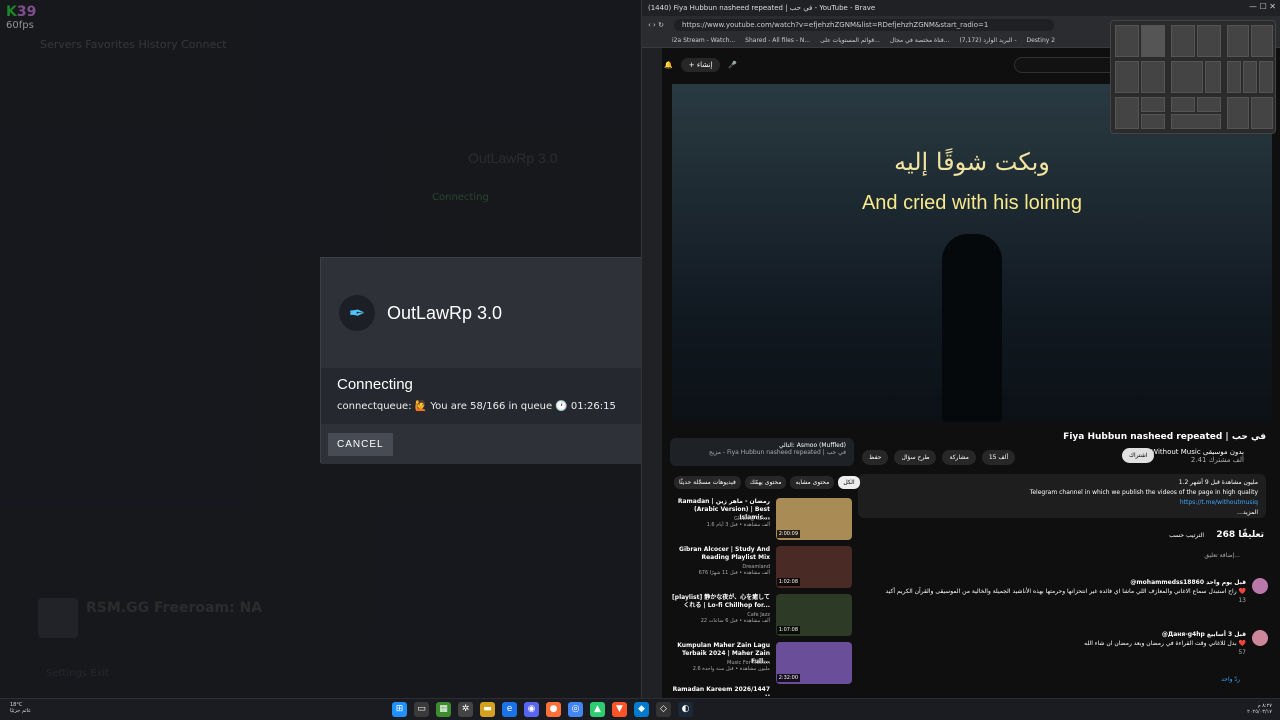 The height and width of the screenshot is (720, 1280). I want to click on ask-button: طرح سؤال, so click(915, 457).